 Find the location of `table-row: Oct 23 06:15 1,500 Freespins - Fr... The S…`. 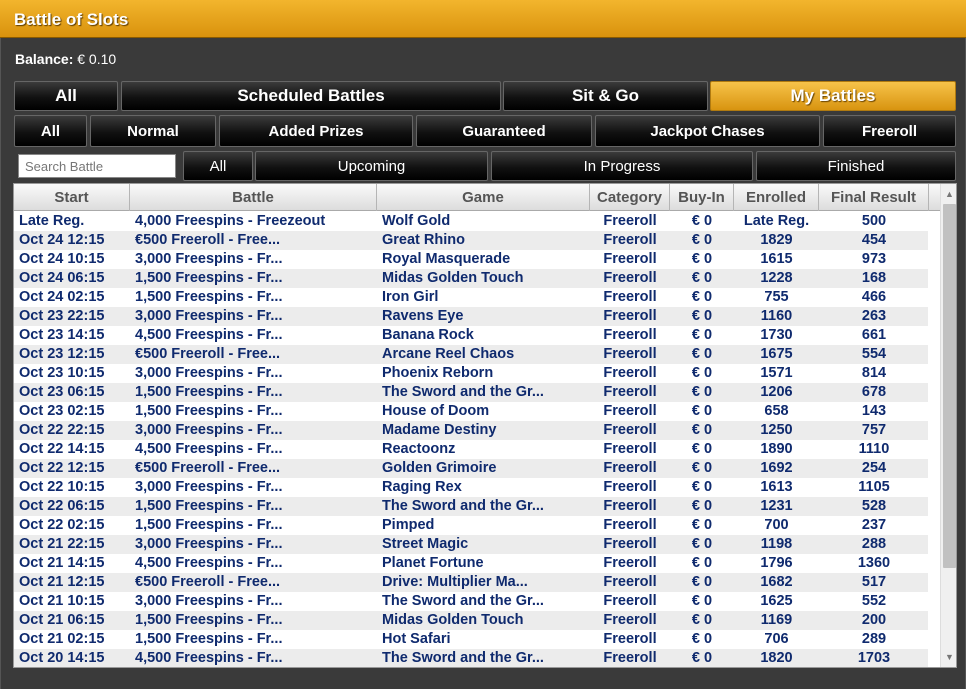

table-row: Oct 23 06:15 1,500 Freespins - Fr... The S… is located at coordinates (471, 392).